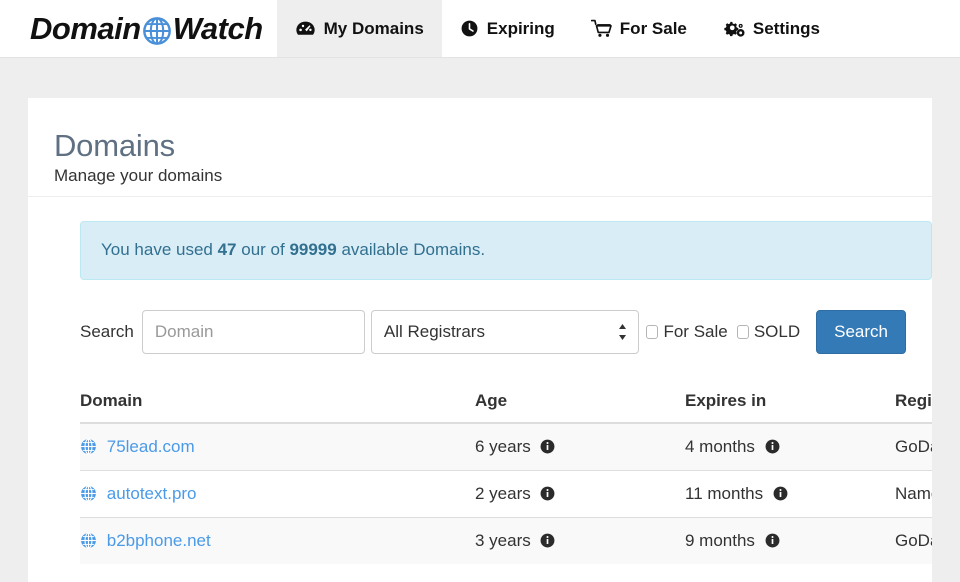  What do you see at coordinates (305, 28) in the screenshot?
I see `tachometer-icon` at bounding box center [305, 28].